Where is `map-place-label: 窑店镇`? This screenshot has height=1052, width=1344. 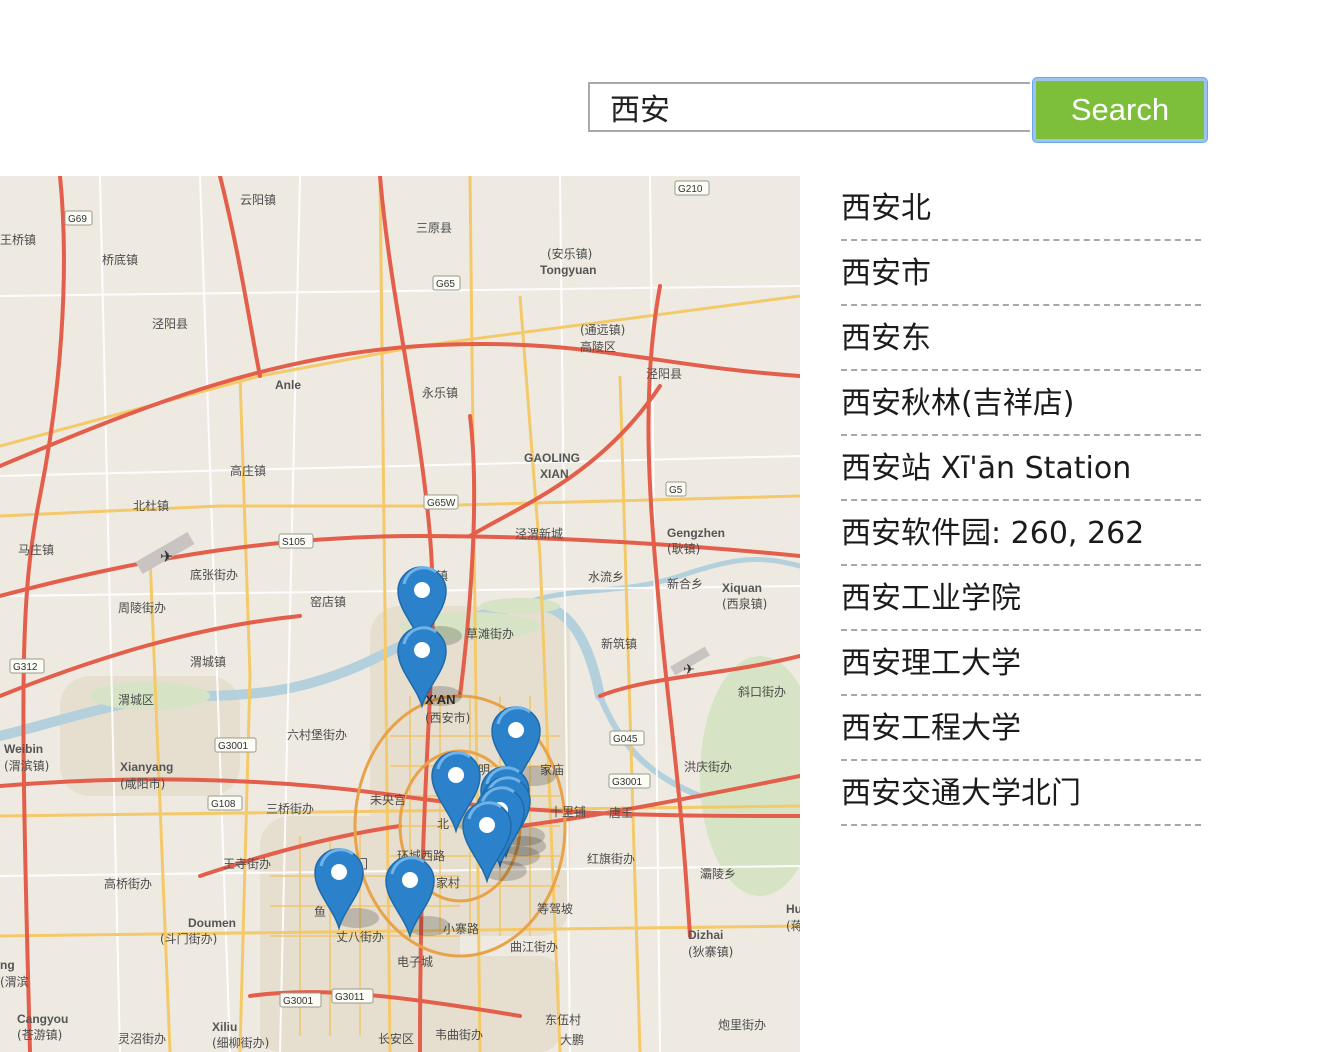
map-place-label: 窑店镇 is located at coordinates (328, 601).